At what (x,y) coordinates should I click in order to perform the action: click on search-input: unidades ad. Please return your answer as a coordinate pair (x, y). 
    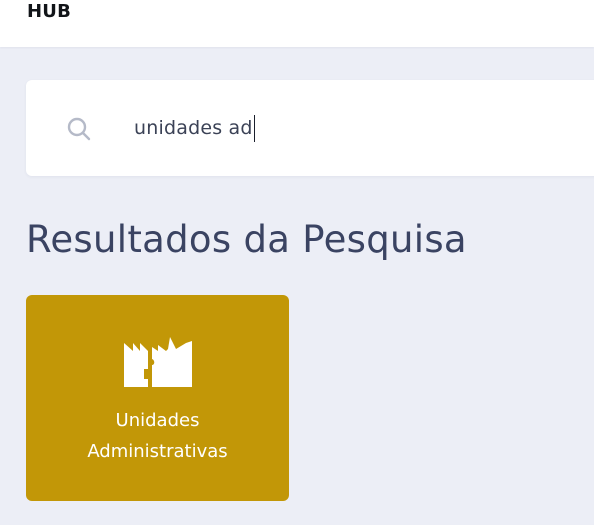
    Looking at the image, I should click on (195, 128).